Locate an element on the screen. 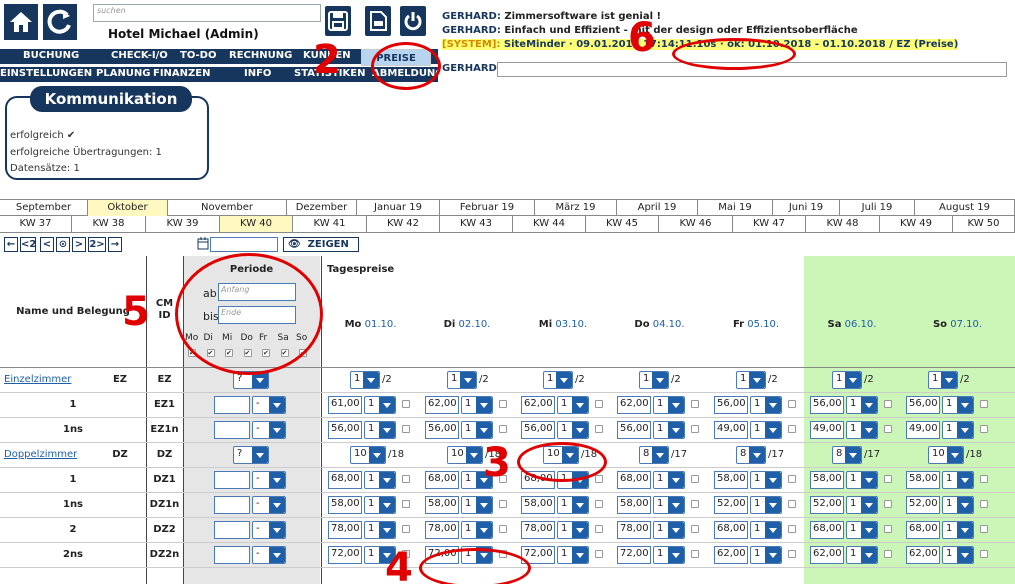 Image resolution: width=1015 pixels, height=584 pixels. week-tab-2: KW 39 is located at coordinates (183, 224).